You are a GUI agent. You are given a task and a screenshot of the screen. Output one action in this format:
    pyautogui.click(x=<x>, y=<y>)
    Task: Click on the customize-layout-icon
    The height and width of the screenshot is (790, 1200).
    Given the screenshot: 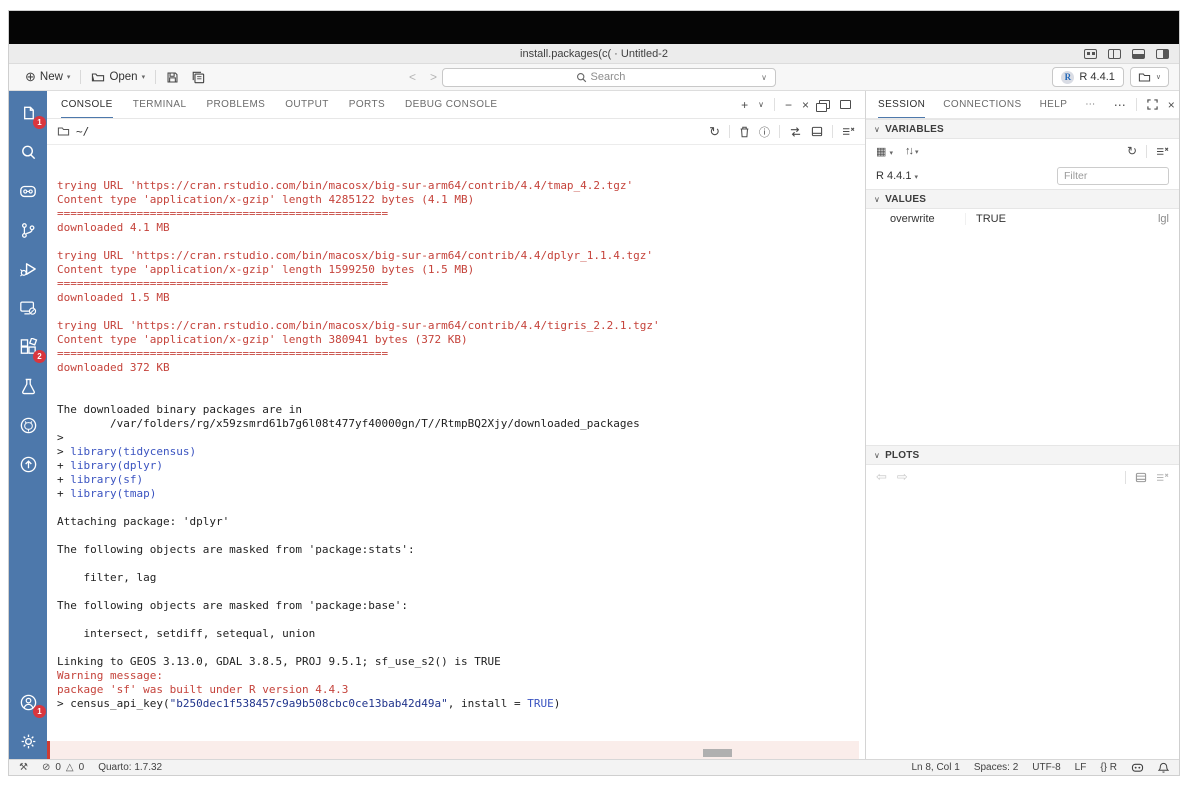 What is the action you would take?
    pyautogui.click(x=1090, y=53)
    